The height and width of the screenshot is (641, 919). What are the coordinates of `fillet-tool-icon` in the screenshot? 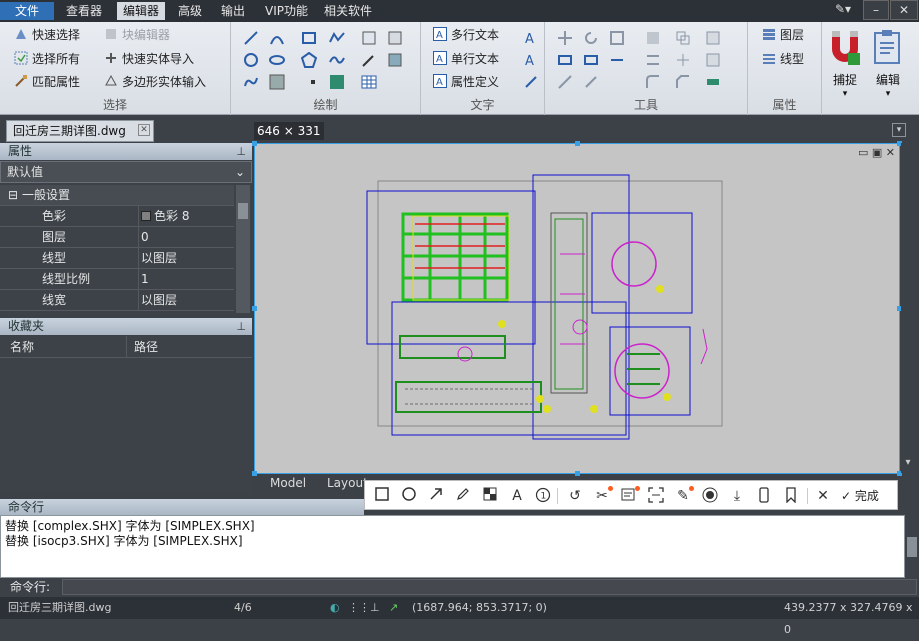 It's located at (653, 82).